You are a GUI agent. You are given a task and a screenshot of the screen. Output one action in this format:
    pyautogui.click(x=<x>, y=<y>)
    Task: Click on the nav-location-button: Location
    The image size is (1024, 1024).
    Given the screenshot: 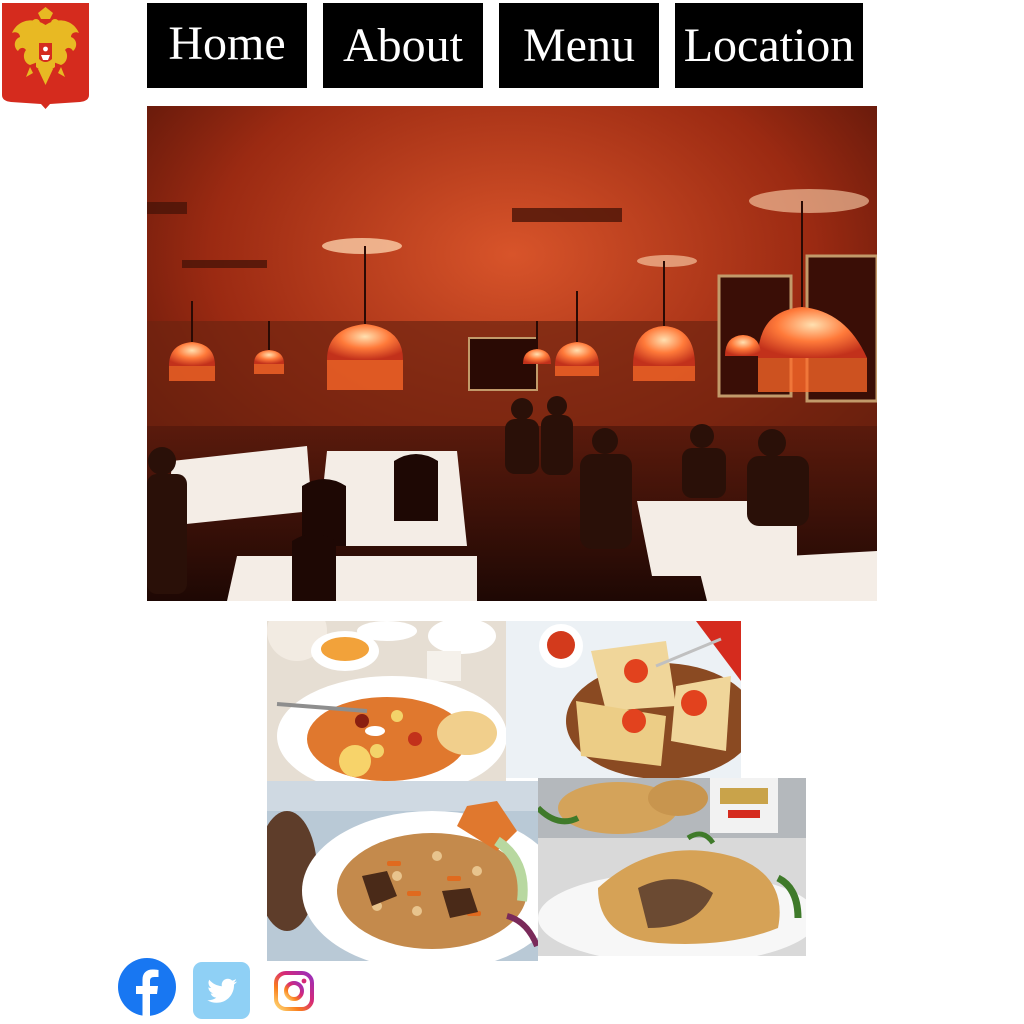 What is the action you would take?
    pyautogui.click(x=769, y=45)
    